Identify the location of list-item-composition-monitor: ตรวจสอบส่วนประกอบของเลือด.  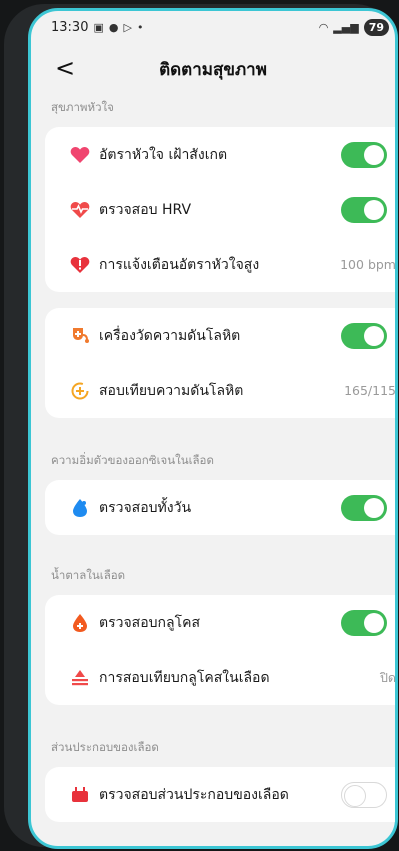
(220, 794).